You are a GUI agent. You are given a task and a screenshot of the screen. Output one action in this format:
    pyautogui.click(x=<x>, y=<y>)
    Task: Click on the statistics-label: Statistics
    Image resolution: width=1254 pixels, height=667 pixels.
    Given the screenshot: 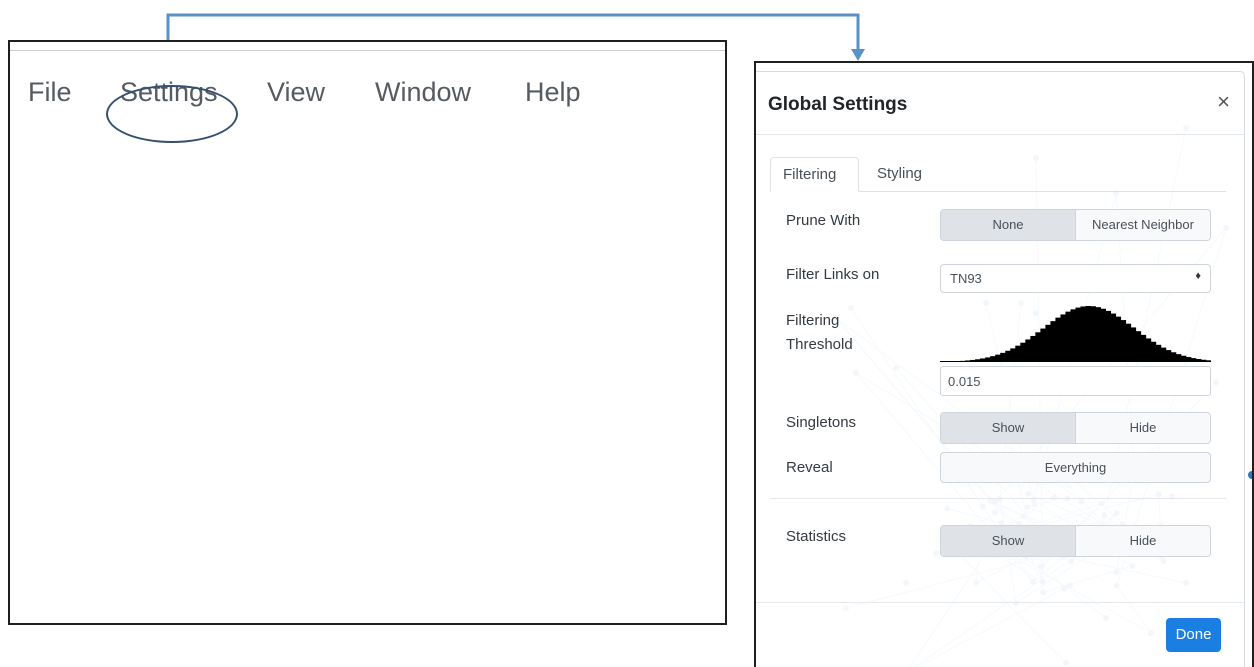 What is the action you would take?
    pyautogui.click(x=816, y=536)
    